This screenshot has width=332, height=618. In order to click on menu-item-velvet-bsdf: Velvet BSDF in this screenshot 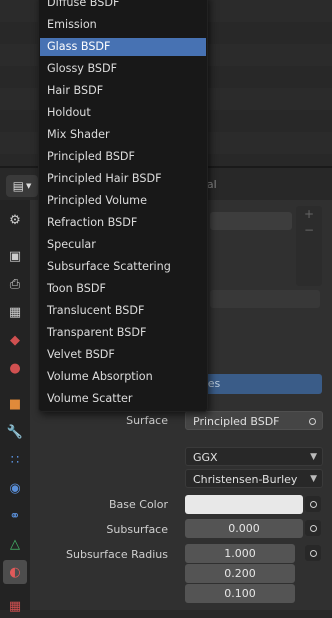, I will do `click(123, 355)`.